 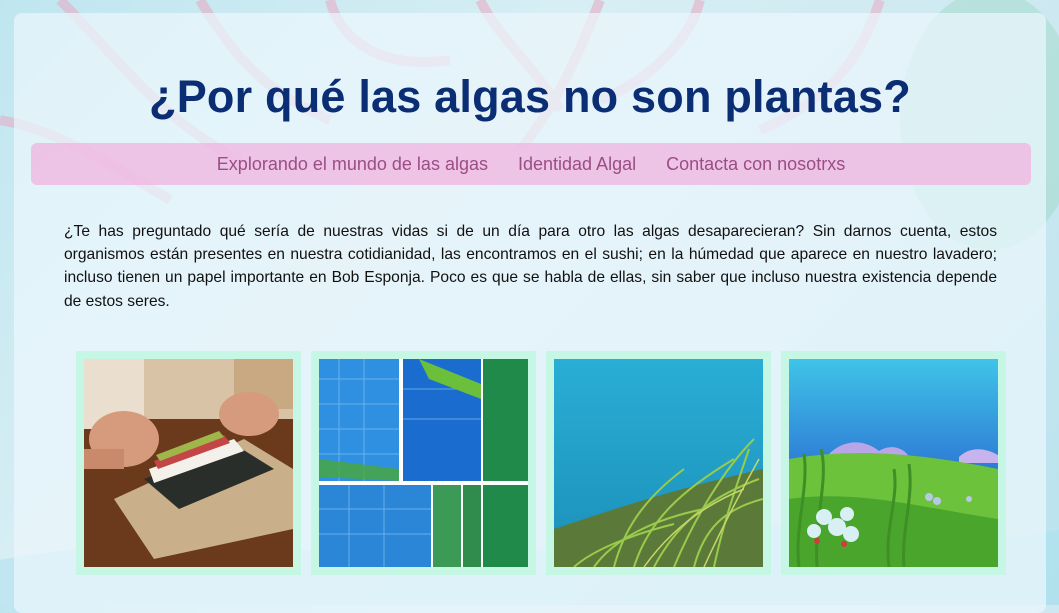 I want to click on gallery-item-tiles, so click(x=423, y=463).